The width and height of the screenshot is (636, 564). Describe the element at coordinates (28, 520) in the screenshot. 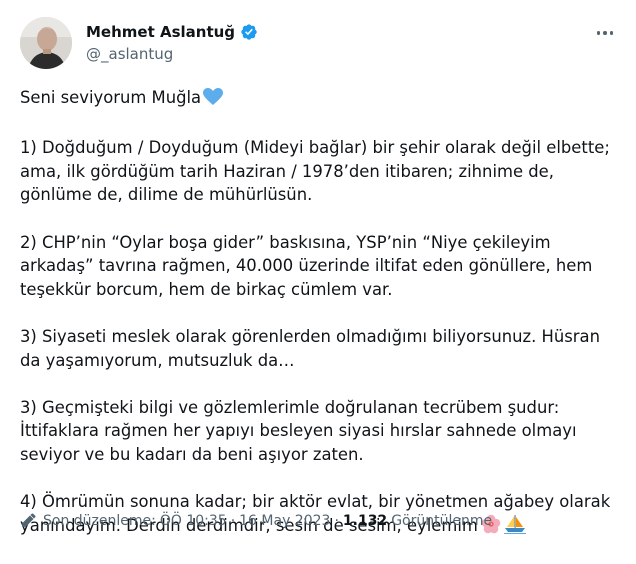

I see `pencil-icon` at that location.